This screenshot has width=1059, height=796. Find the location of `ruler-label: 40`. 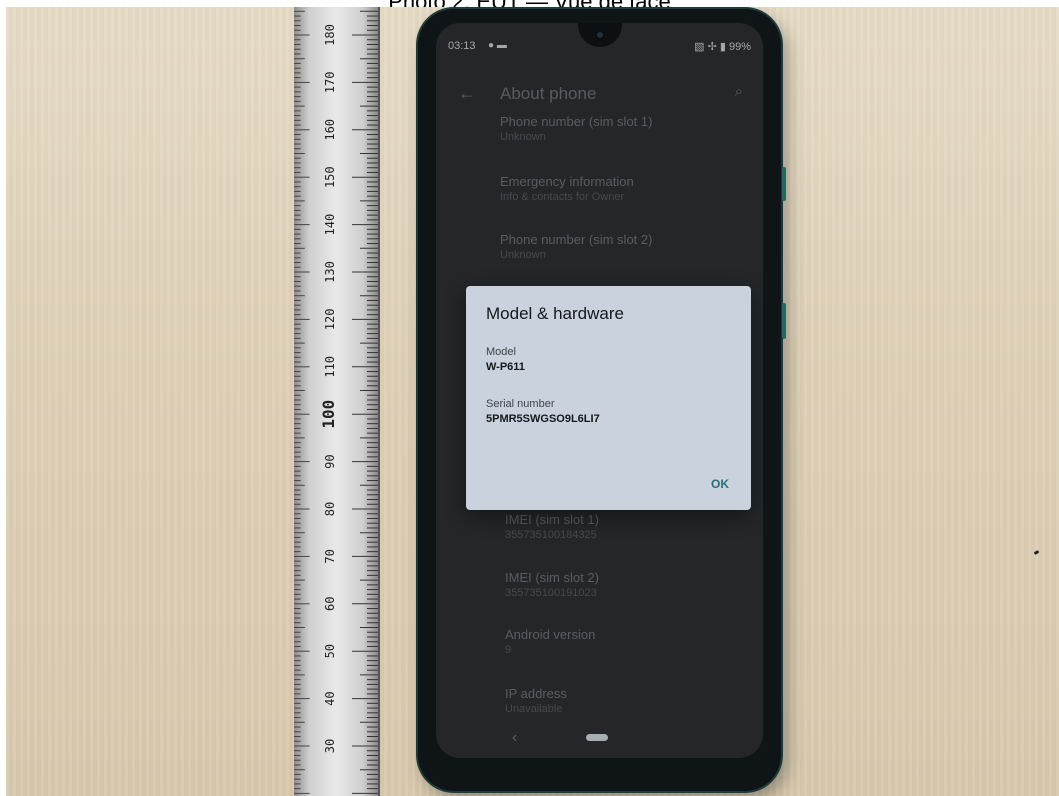

ruler-label: 40 is located at coordinates (330, 698).